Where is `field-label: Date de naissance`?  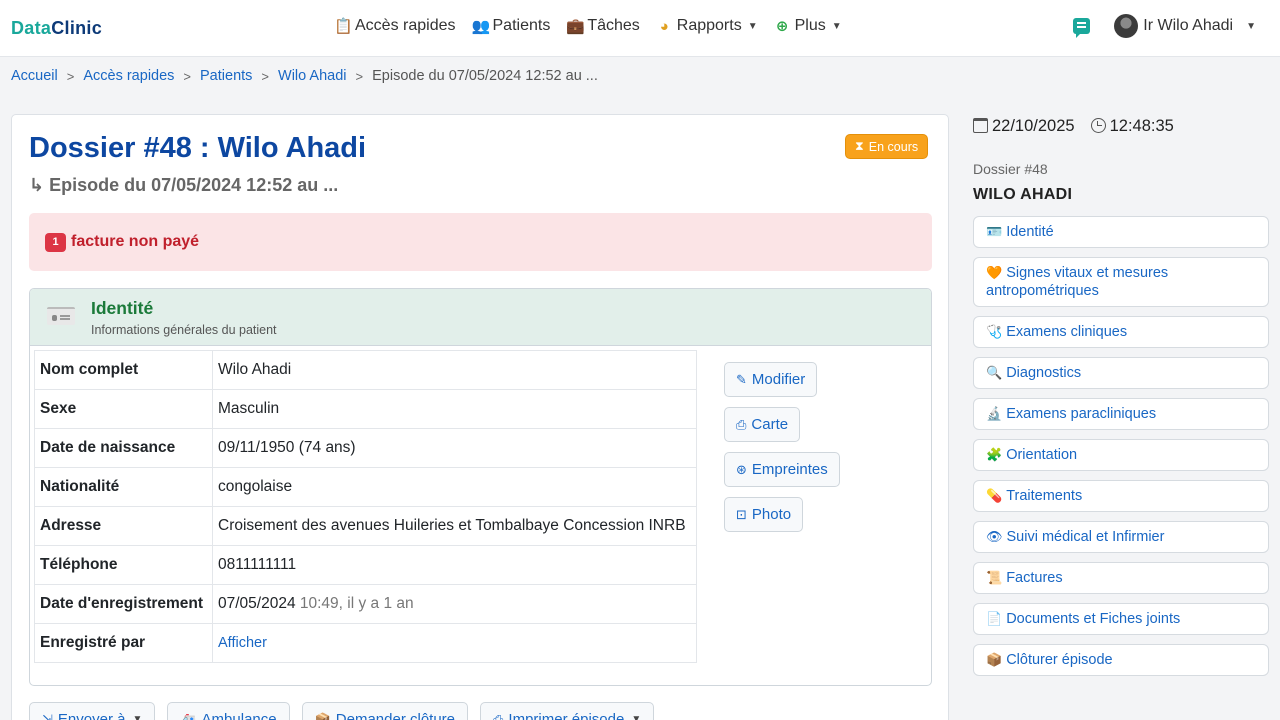
field-label: Date de naissance is located at coordinates (123, 448).